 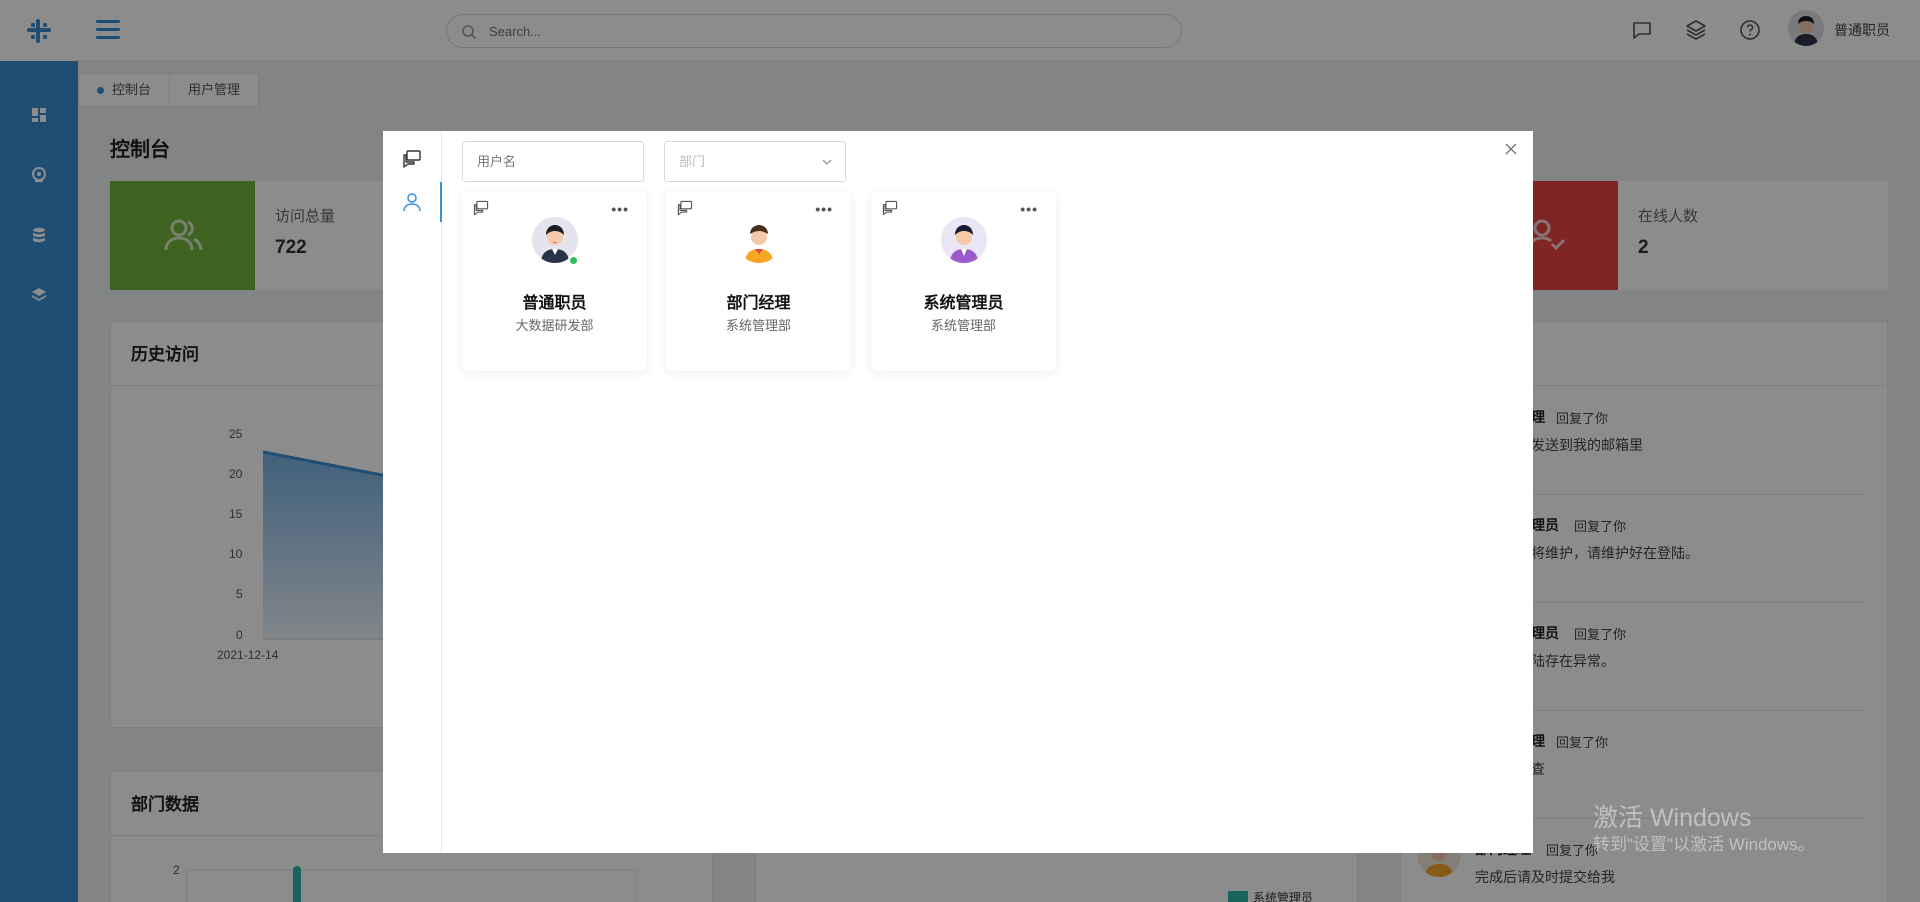 I want to click on modal-tab-chat, so click(x=412, y=159).